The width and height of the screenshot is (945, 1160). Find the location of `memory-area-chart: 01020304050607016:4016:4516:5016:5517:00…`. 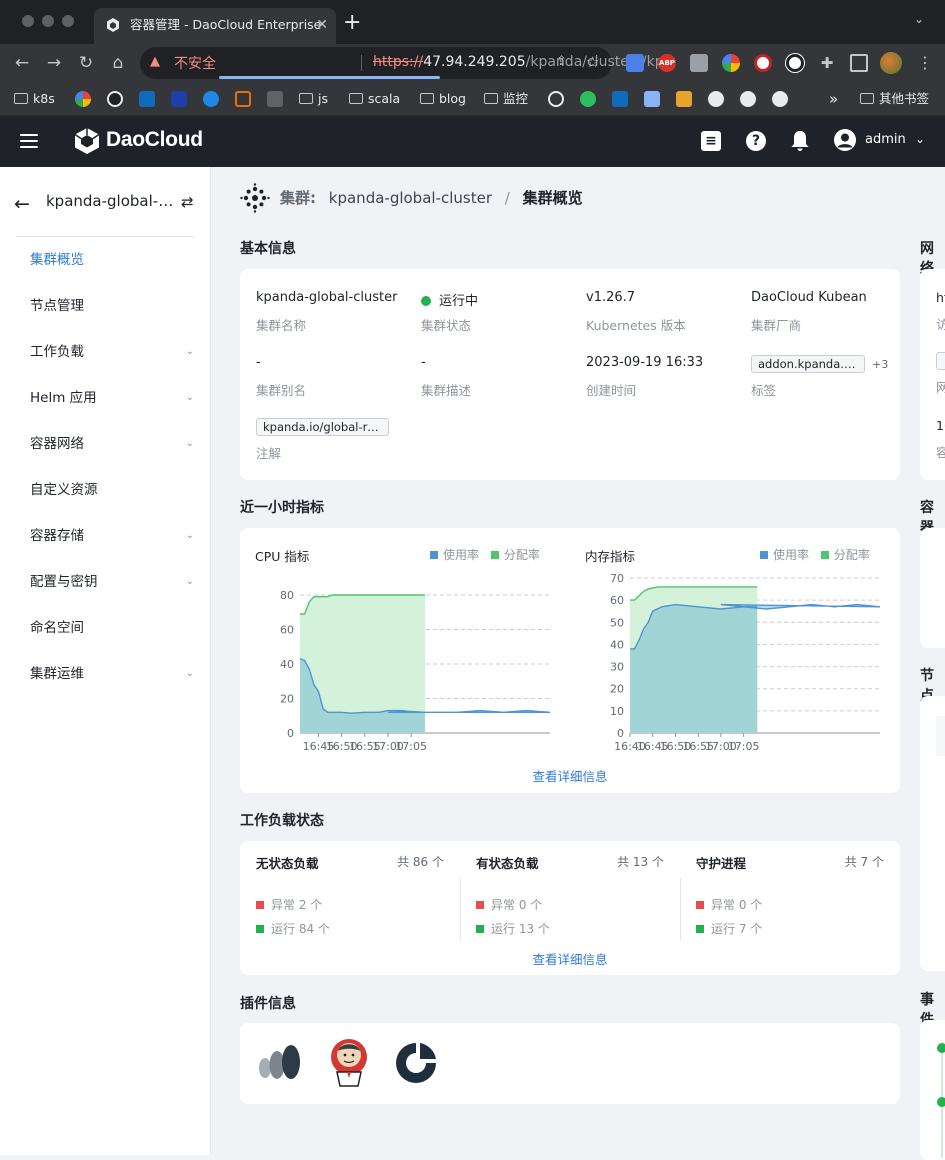

memory-area-chart: 01020304050607016:4016:4516:5016:5517:00… is located at coordinates (735, 664).